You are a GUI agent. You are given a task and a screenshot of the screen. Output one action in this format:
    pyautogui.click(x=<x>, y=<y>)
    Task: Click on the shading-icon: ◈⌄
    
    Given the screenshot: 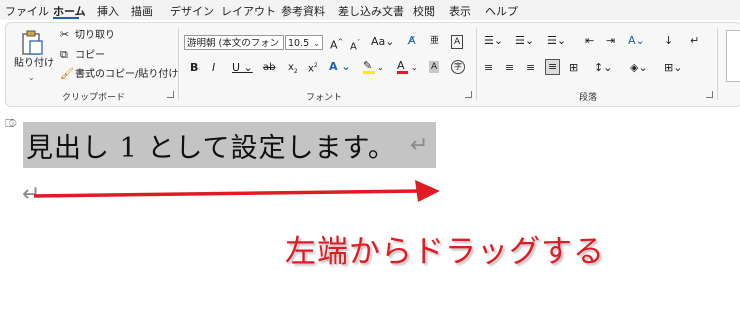 What is the action you would take?
    pyautogui.click(x=639, y=68)
    